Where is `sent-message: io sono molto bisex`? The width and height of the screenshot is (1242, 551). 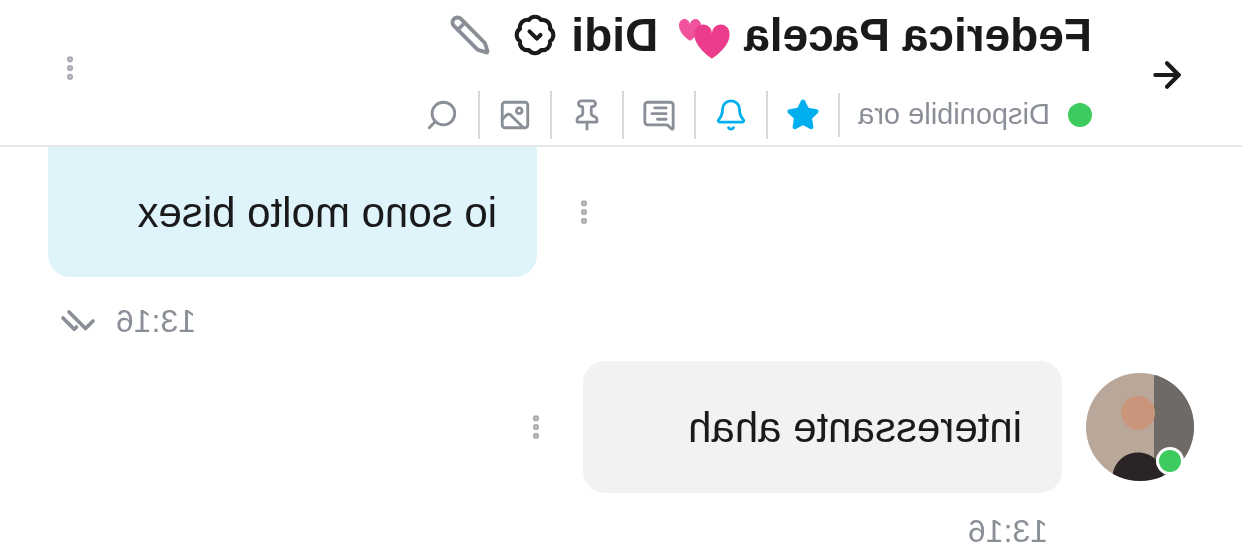 sent-message: io sono molto bisex is located at coordinates (292, 212).